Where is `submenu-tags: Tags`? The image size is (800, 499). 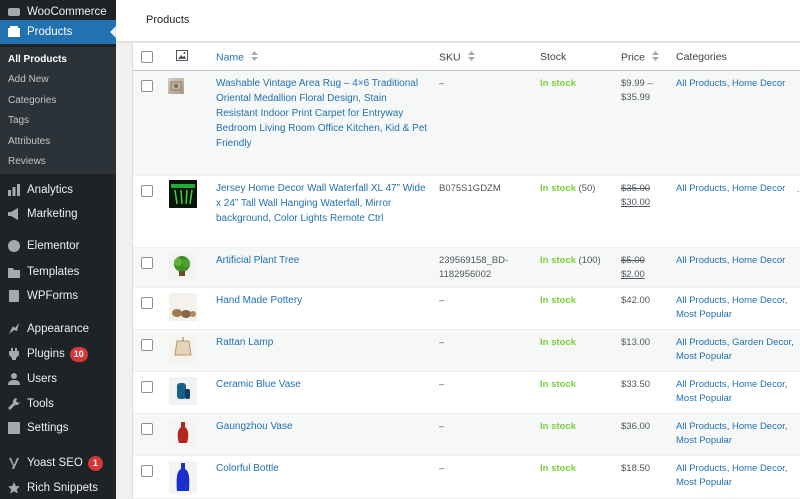
submenu-tags: Tags is located at coordinates (18, 120).